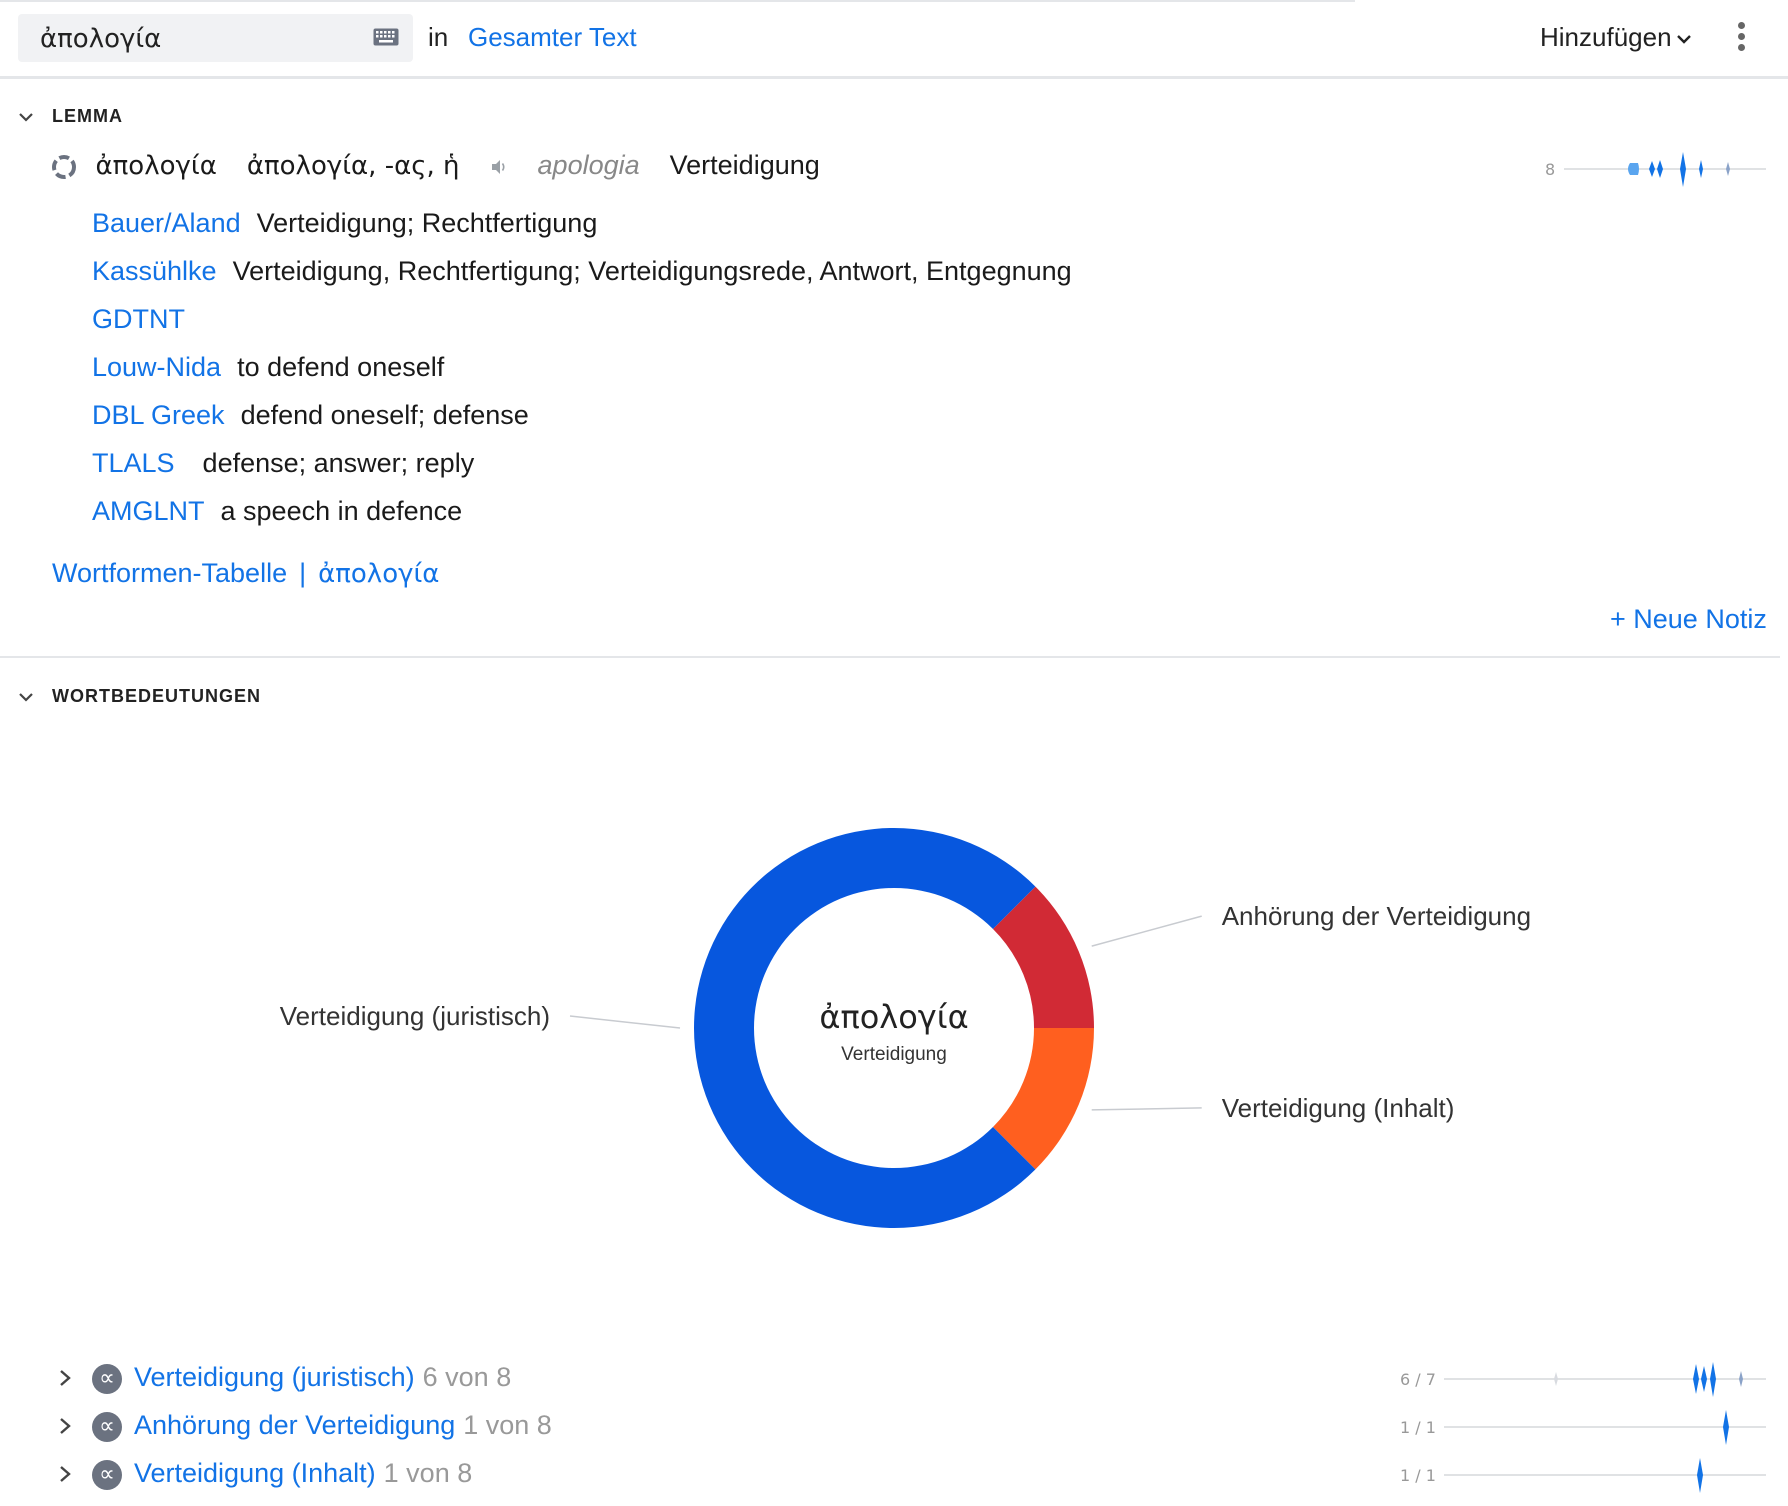 This screenshot has height=1506, width=1788. What do you see at coordinates (255, 1473) in the screenshot?
I see `sense-name-link: Verteidigung (Inhalt)` at bounding box center [255, 1473].